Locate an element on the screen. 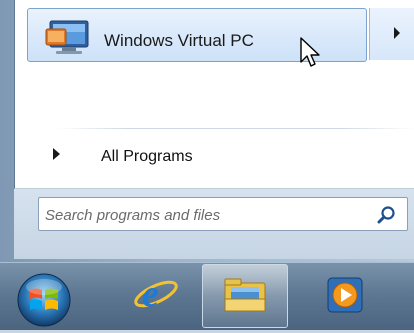  submenu-expand-button is located at coordinates (391, 34).